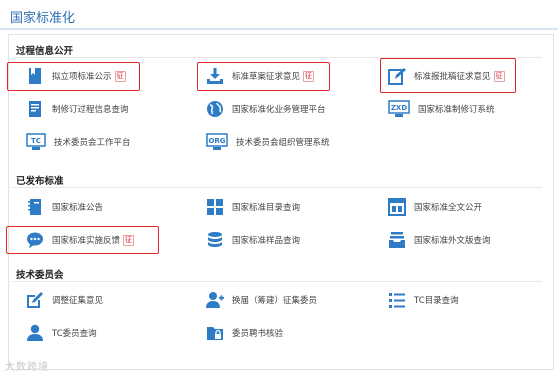 This screenshot has height=377, width=558. Describe the element at coordinates (397, 240) in the screenshot. I see `inbox-tray-icon` at that location.